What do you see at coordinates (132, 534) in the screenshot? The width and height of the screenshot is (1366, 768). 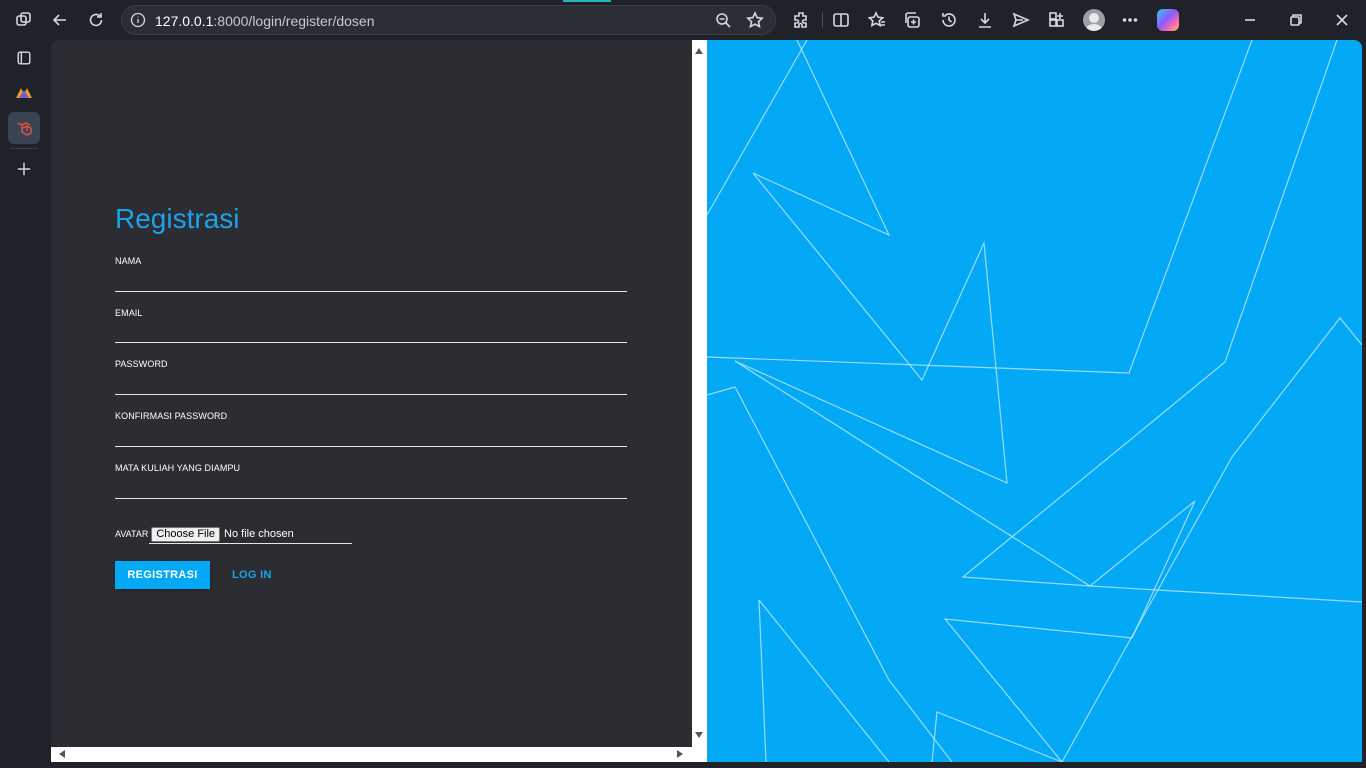 I see `avatar-label: AVATAR` at bounding box center [132, 534].